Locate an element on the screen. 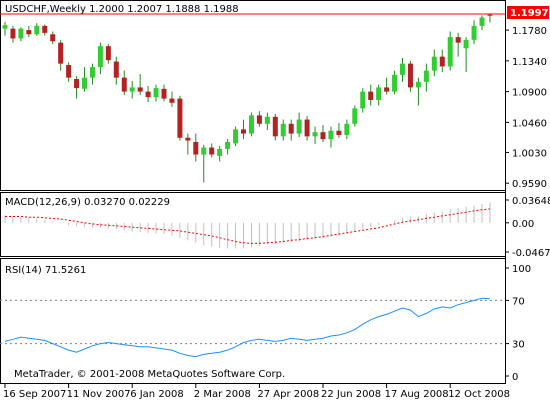 The image size is (550, 400). date-tick-label: 12 Oct 2008 is located at coordinates (479, 394).